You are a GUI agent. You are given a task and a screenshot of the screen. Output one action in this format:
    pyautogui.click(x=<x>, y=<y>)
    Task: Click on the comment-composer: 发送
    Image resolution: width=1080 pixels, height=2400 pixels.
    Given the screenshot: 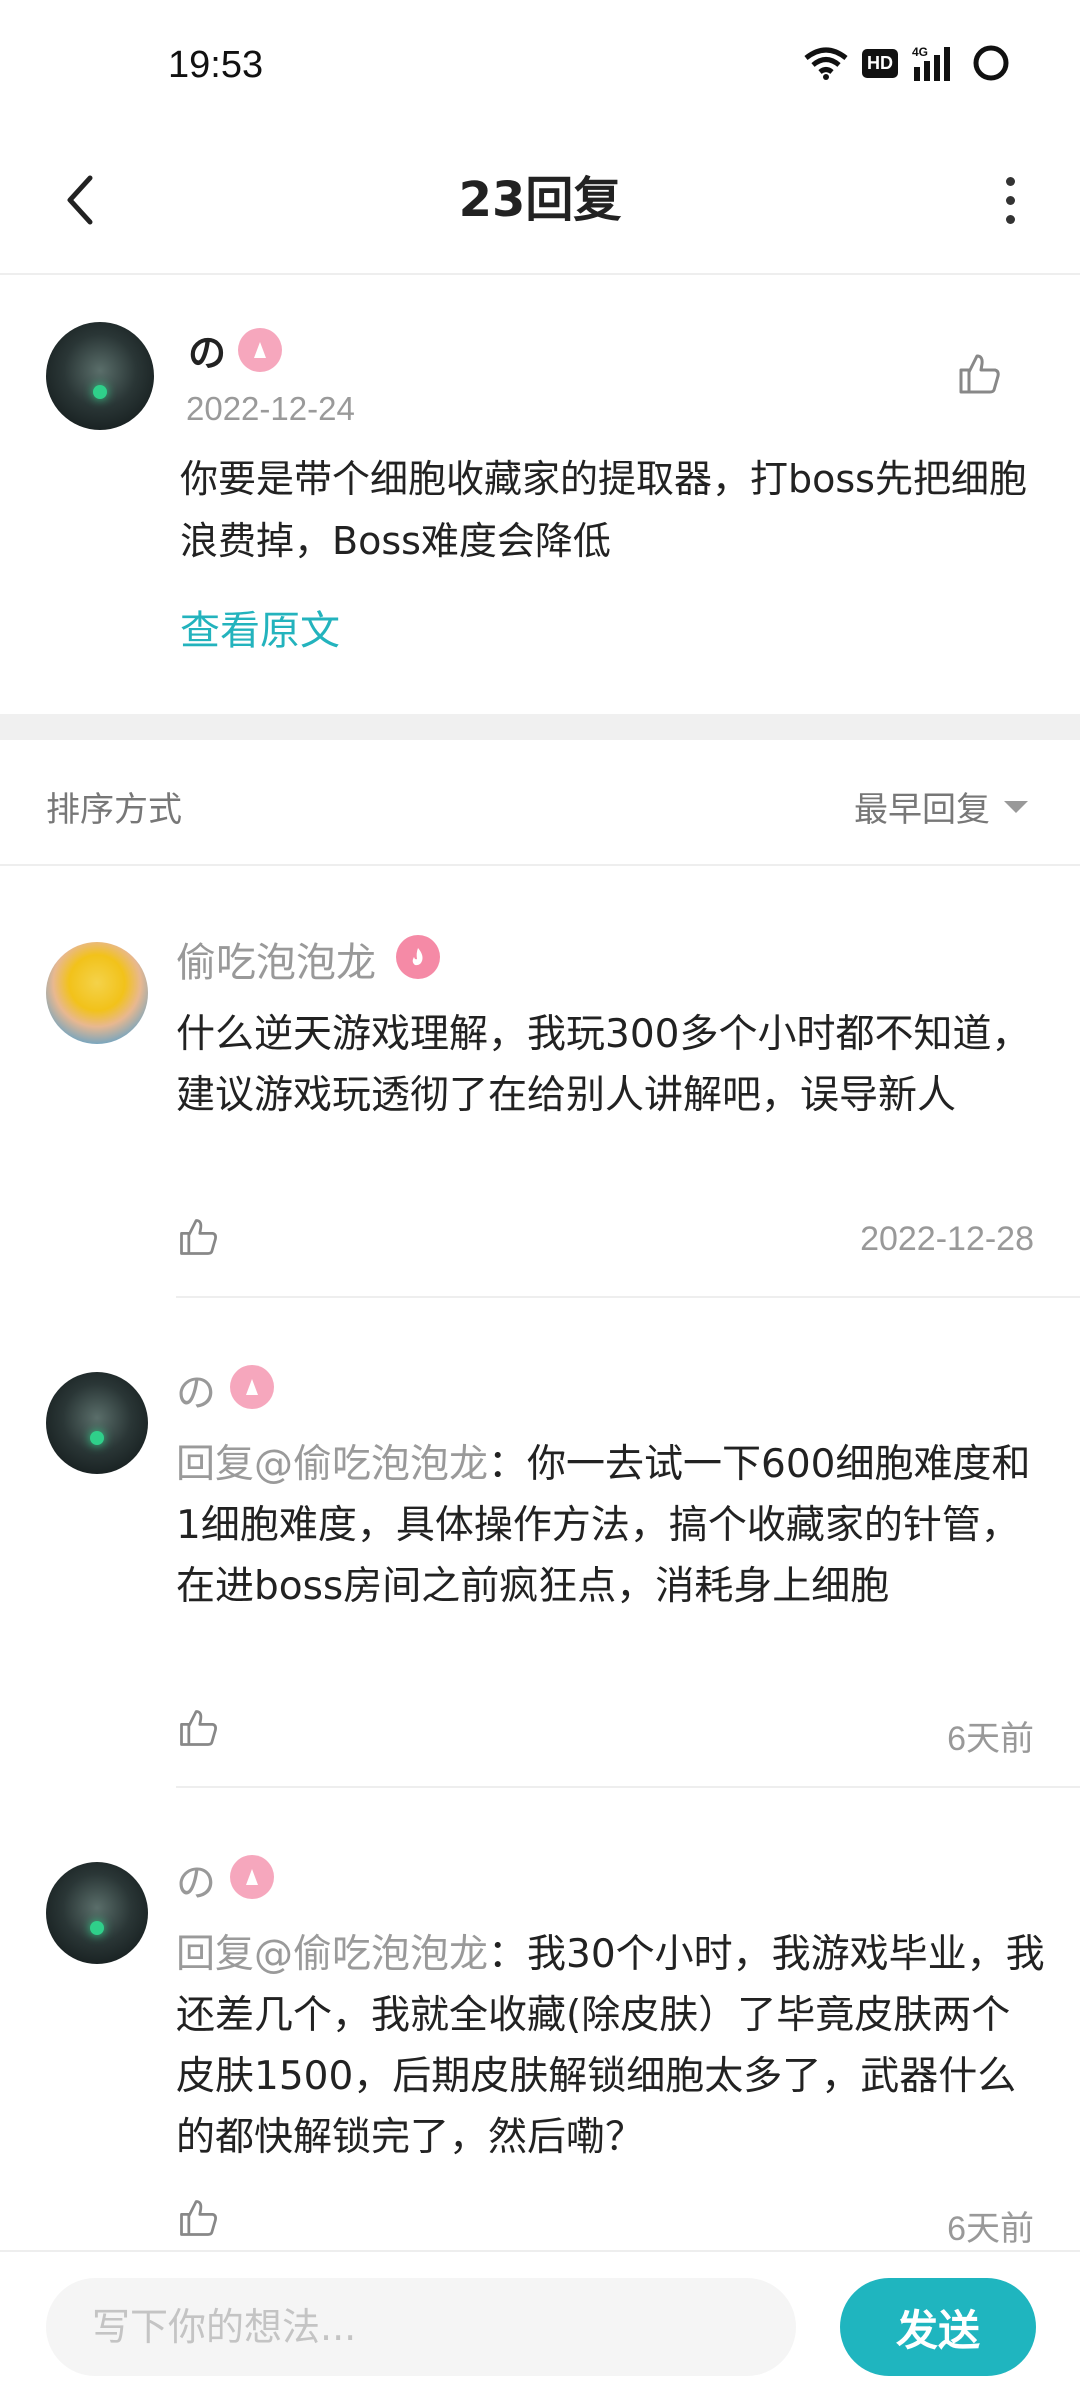 What is the action you would take?
    pyautogui.click(x=540, y=2325)
    